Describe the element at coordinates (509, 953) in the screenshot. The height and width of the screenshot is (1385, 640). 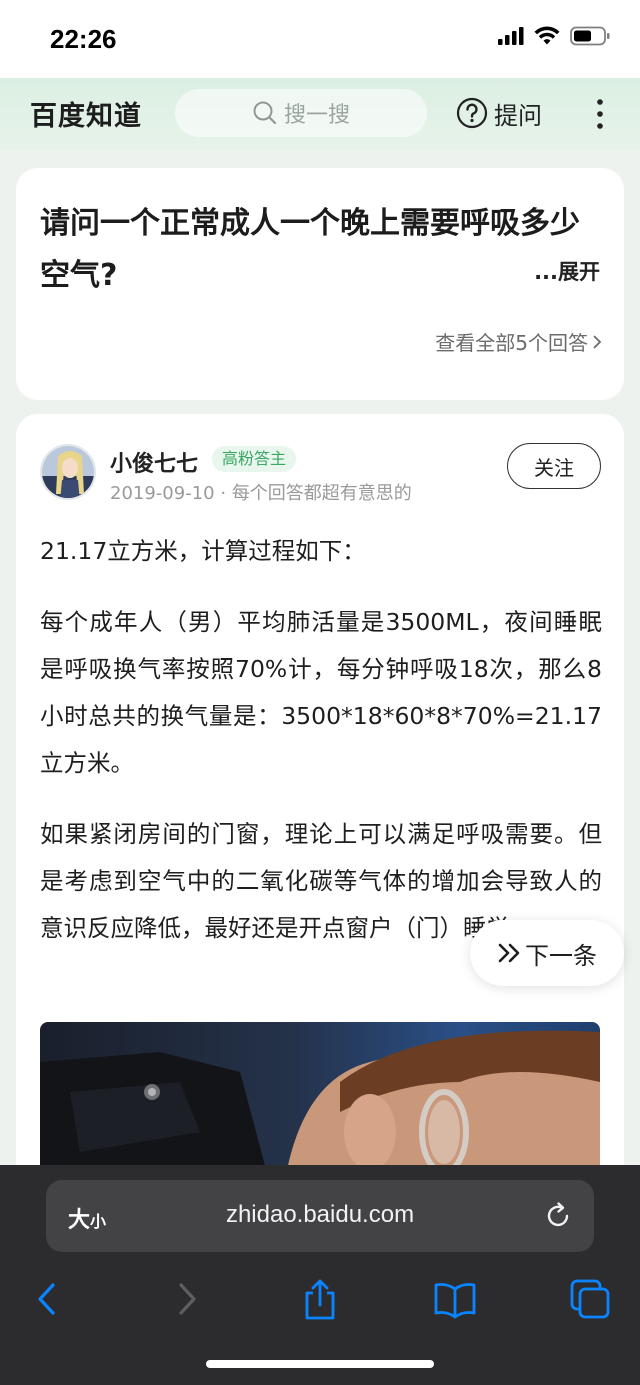
I see `double-chevron-right-icon` at that location.